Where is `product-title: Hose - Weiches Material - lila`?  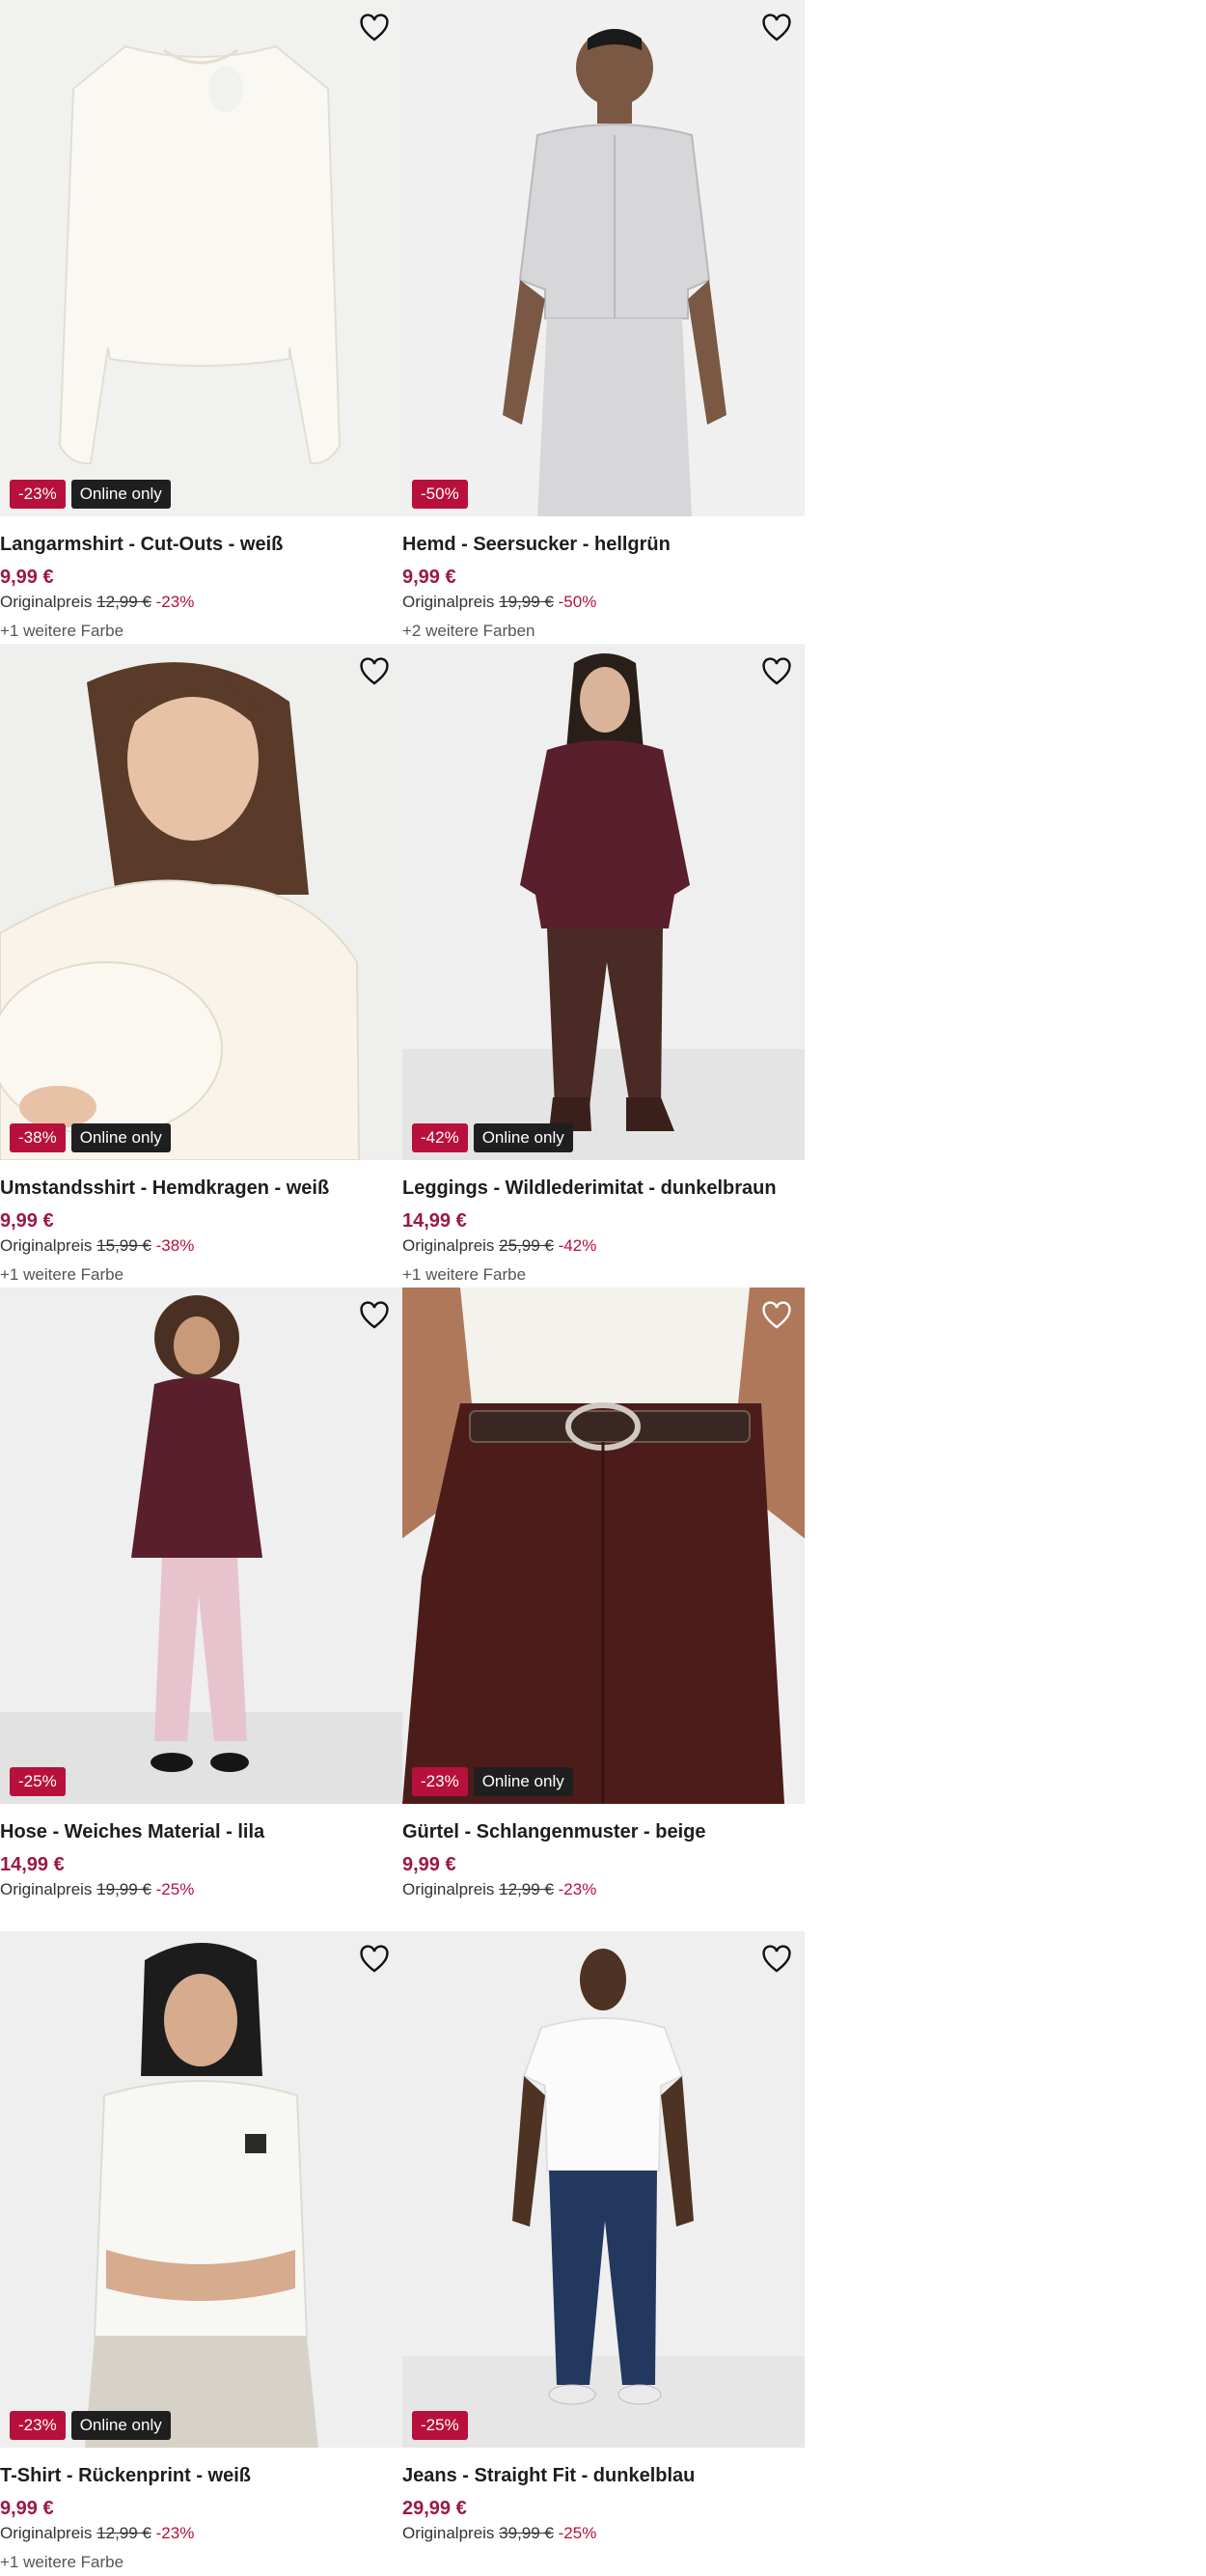 product-title: Hose - Weiches Material - lila is located at coordinates (132, 1832).